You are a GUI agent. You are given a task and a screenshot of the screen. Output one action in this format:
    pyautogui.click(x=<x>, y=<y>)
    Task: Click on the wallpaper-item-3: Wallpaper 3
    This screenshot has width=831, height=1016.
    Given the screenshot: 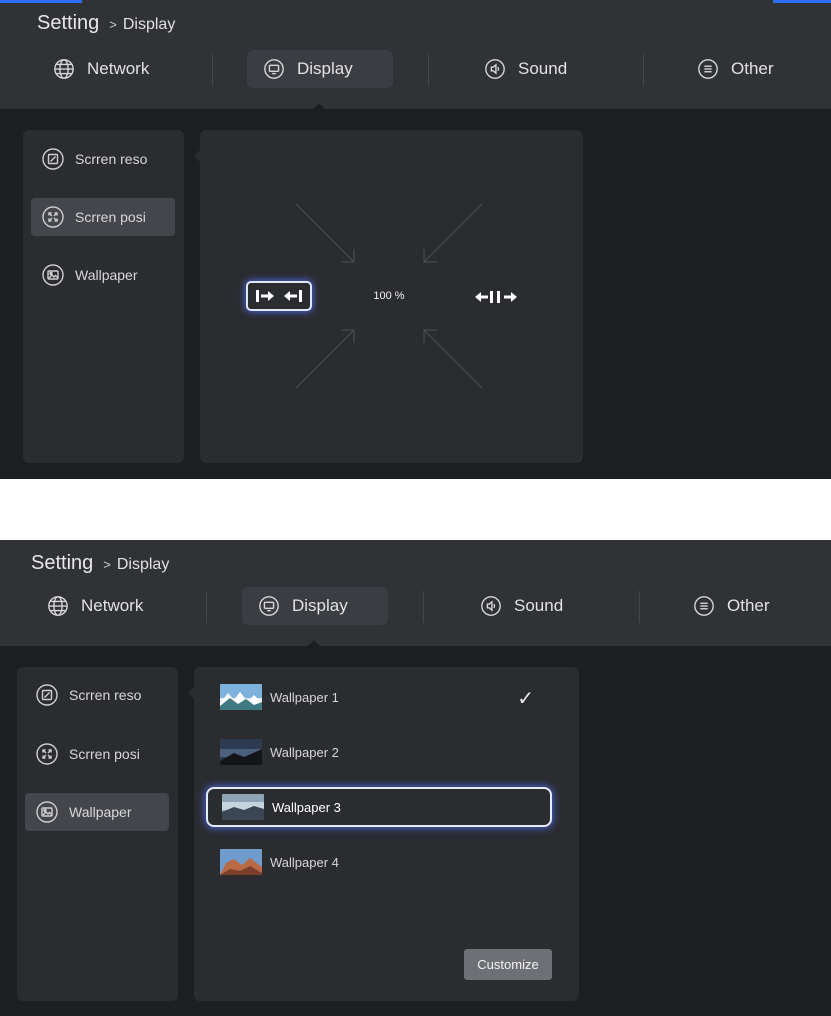 What is the action you would take?
    pyautogui.click(x=379, y=807)
    